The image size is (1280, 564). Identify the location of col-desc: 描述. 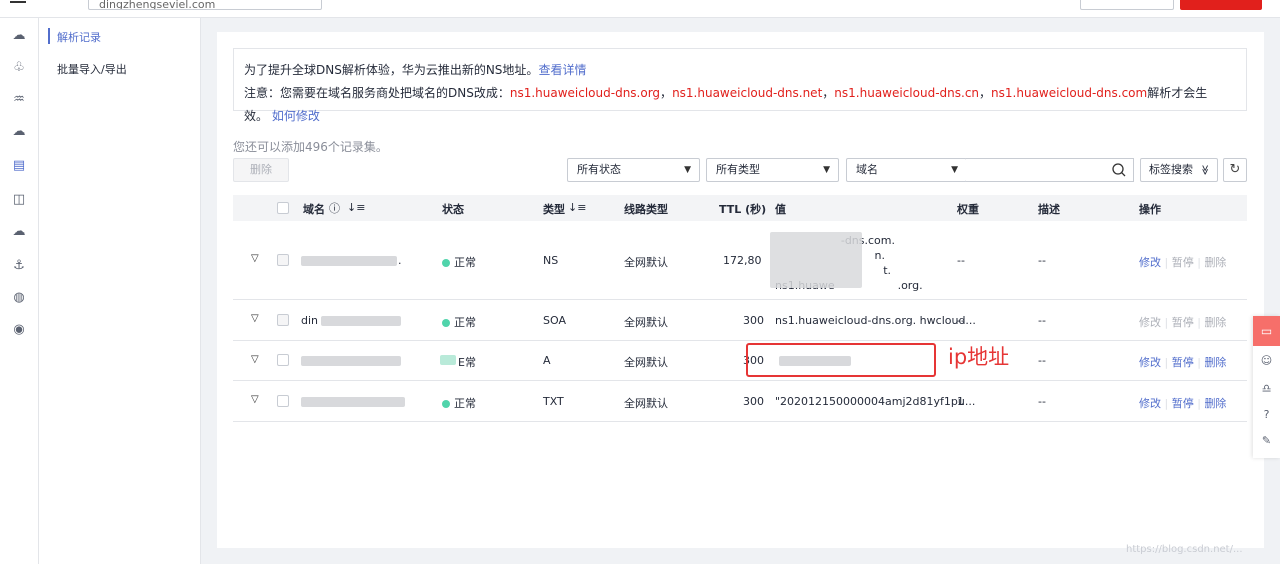
(1049, 209).